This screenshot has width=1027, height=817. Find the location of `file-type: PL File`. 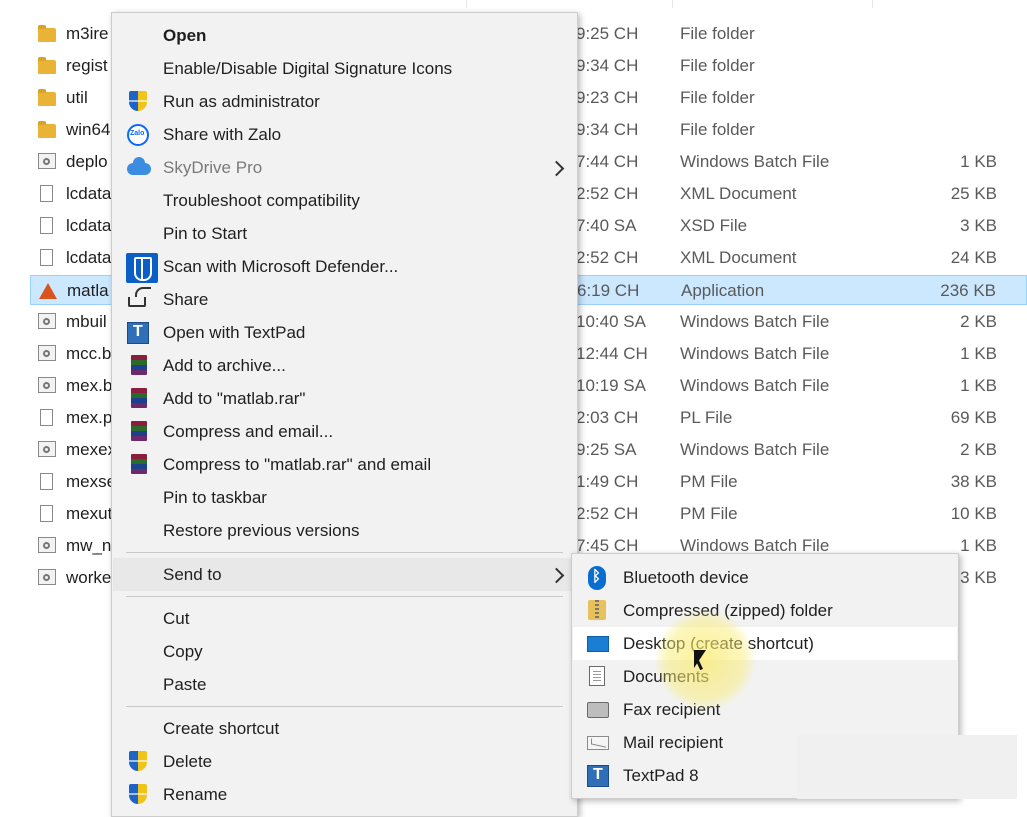

file-type: PL File is located at coordinates (706, 417).